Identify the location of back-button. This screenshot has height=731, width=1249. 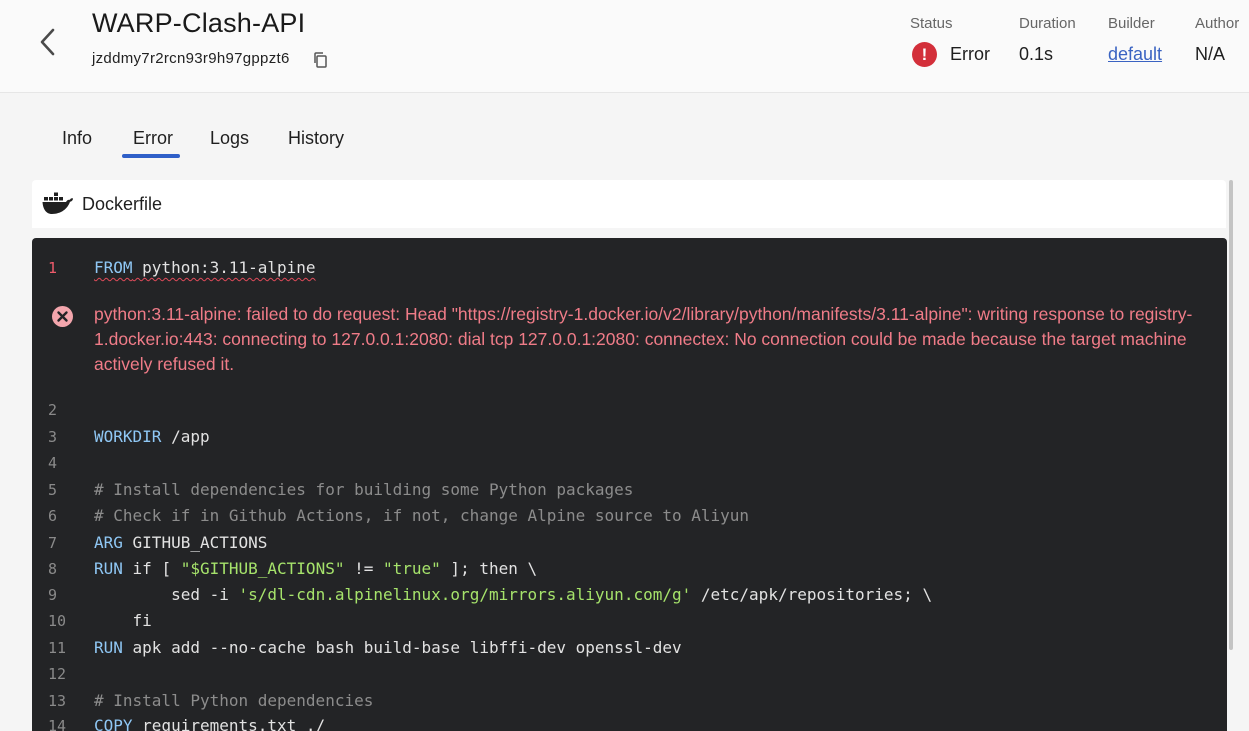
(48, 42).